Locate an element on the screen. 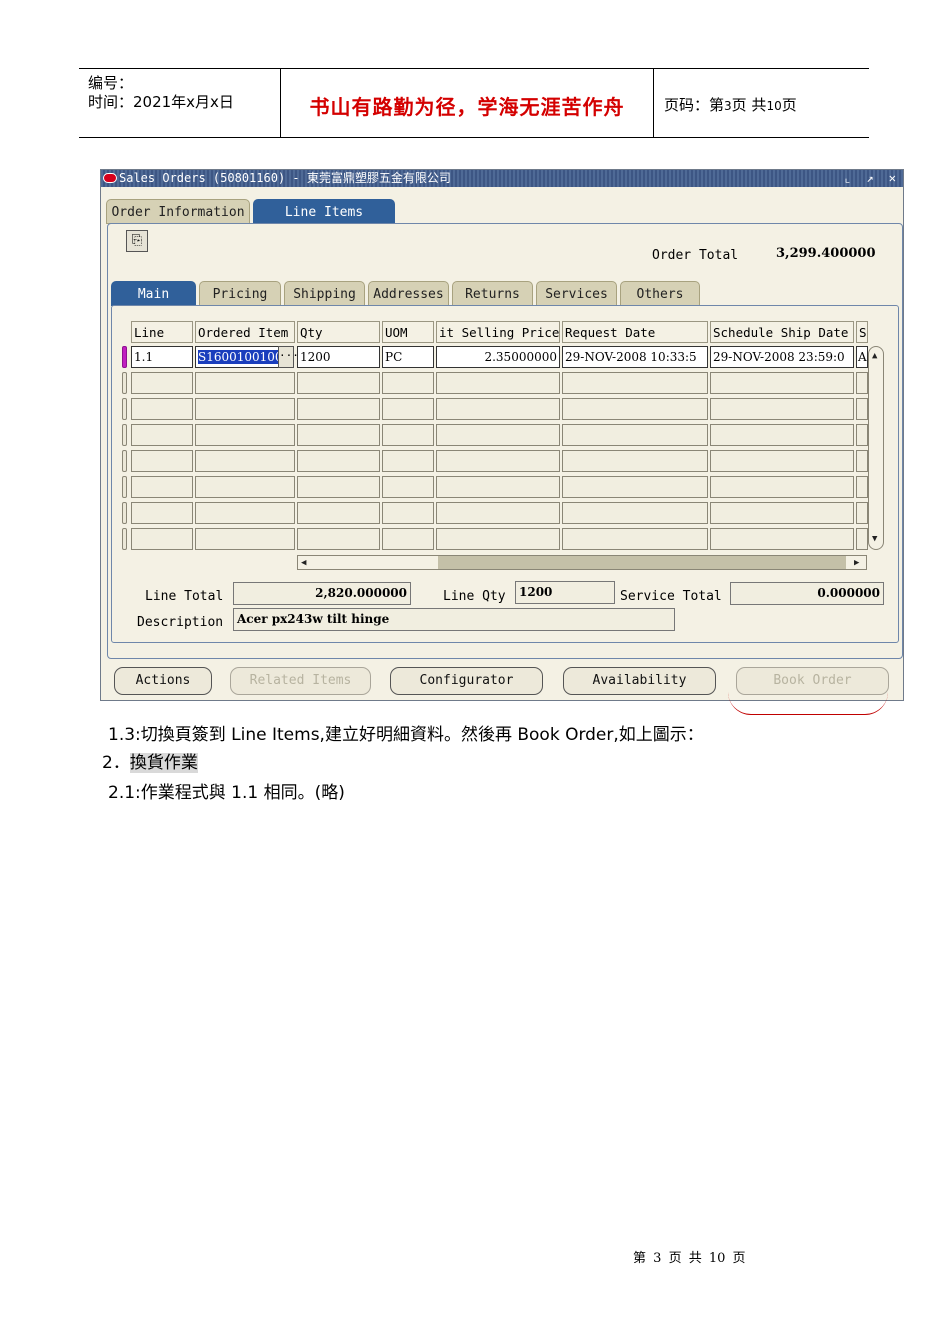 The width and height of the screenshot is (950, 1344). actions-button: Actions is located at coordinates (163, 681).